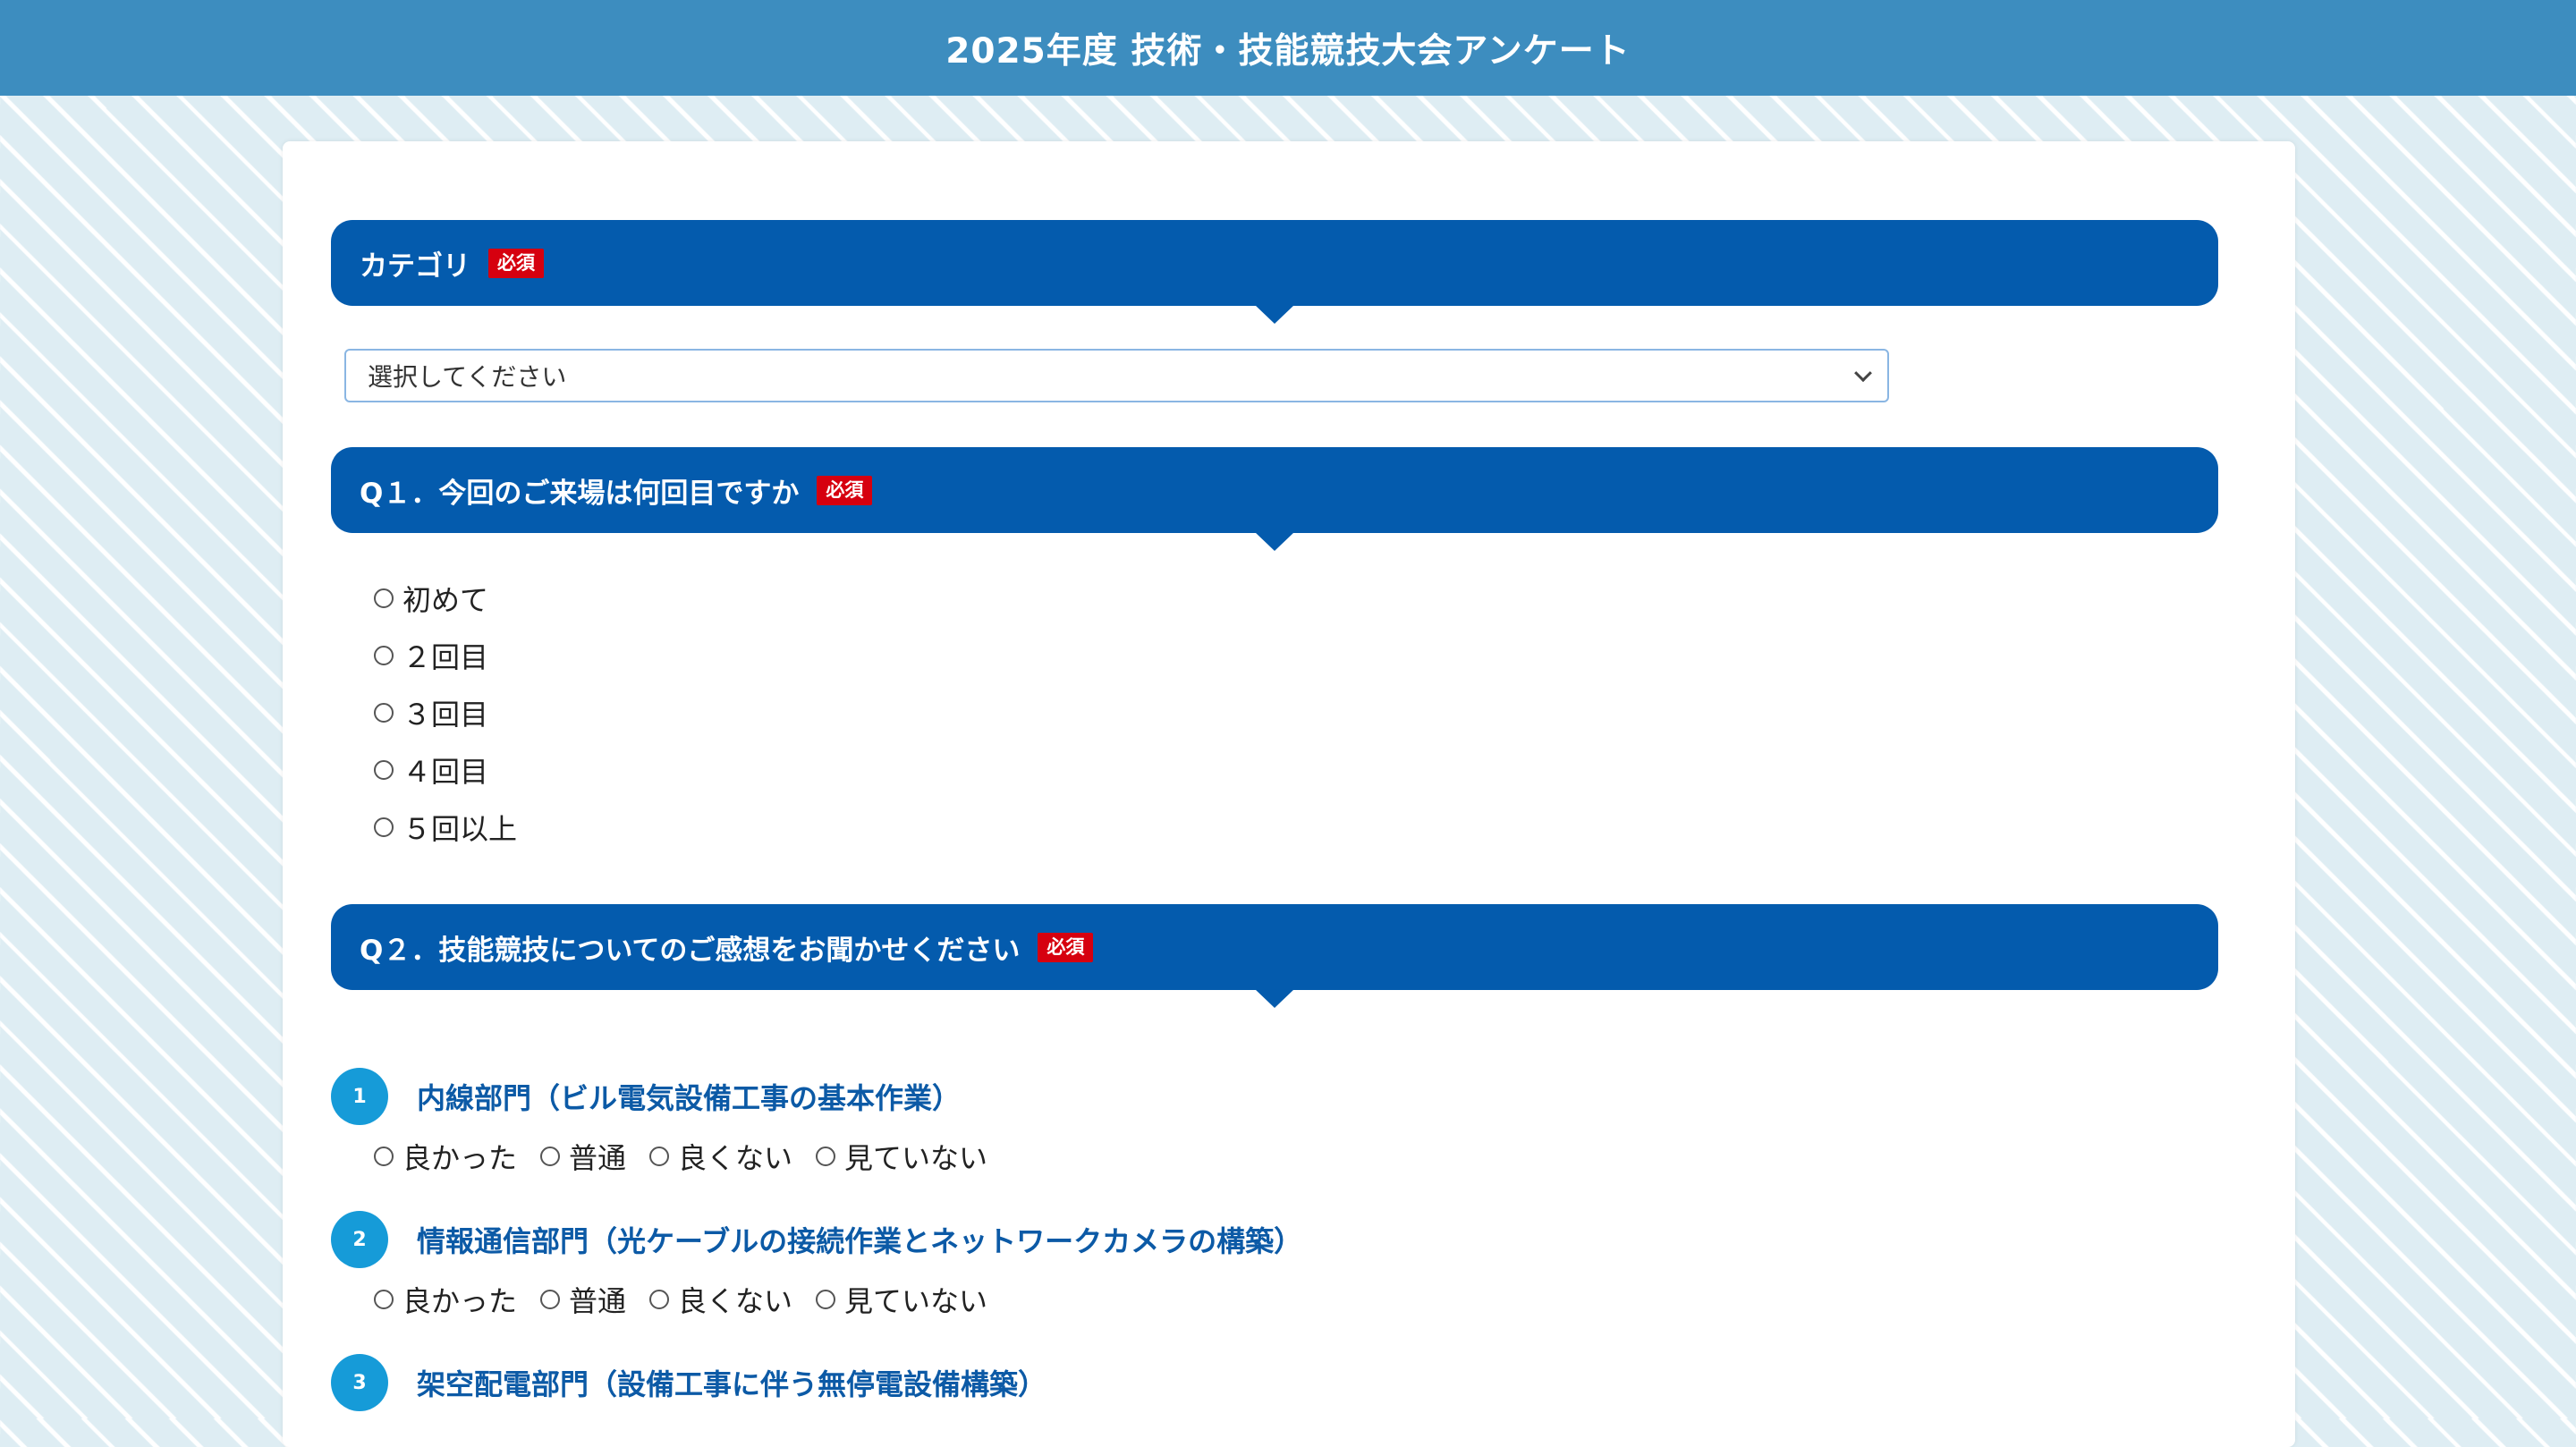  Describe the element at coordinates (415, 266) in the screenshot. I see `category-label: カテゴリ` at that location.